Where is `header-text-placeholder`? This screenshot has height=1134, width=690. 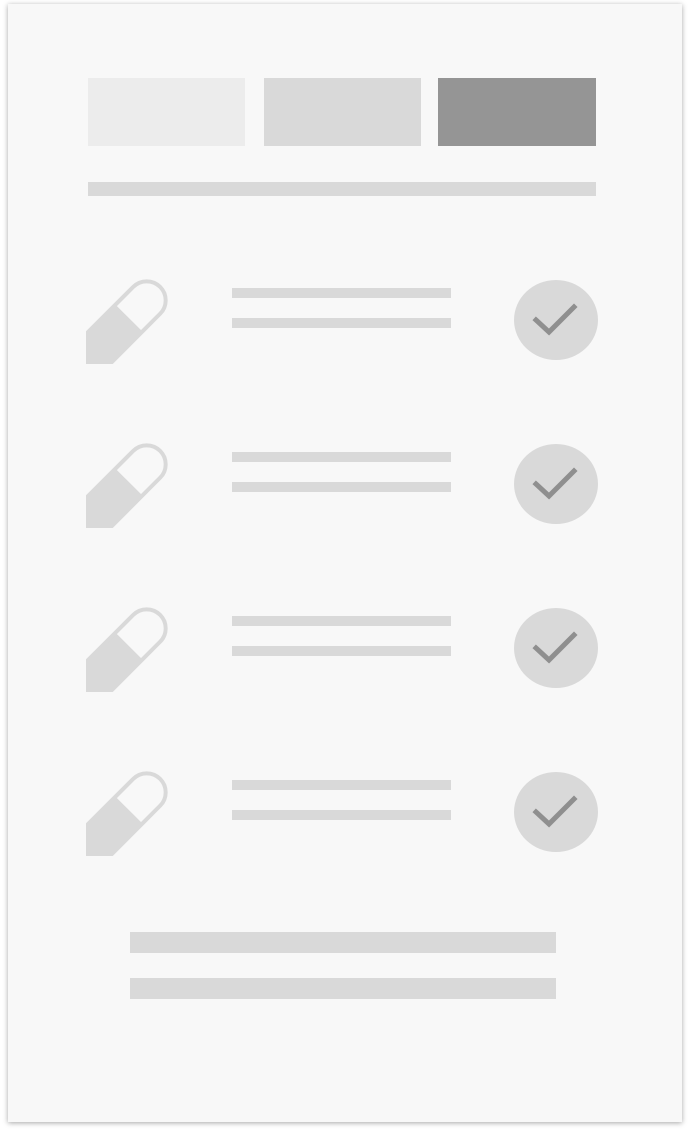
header-text-placeholder is located at coordinates (342, 189).